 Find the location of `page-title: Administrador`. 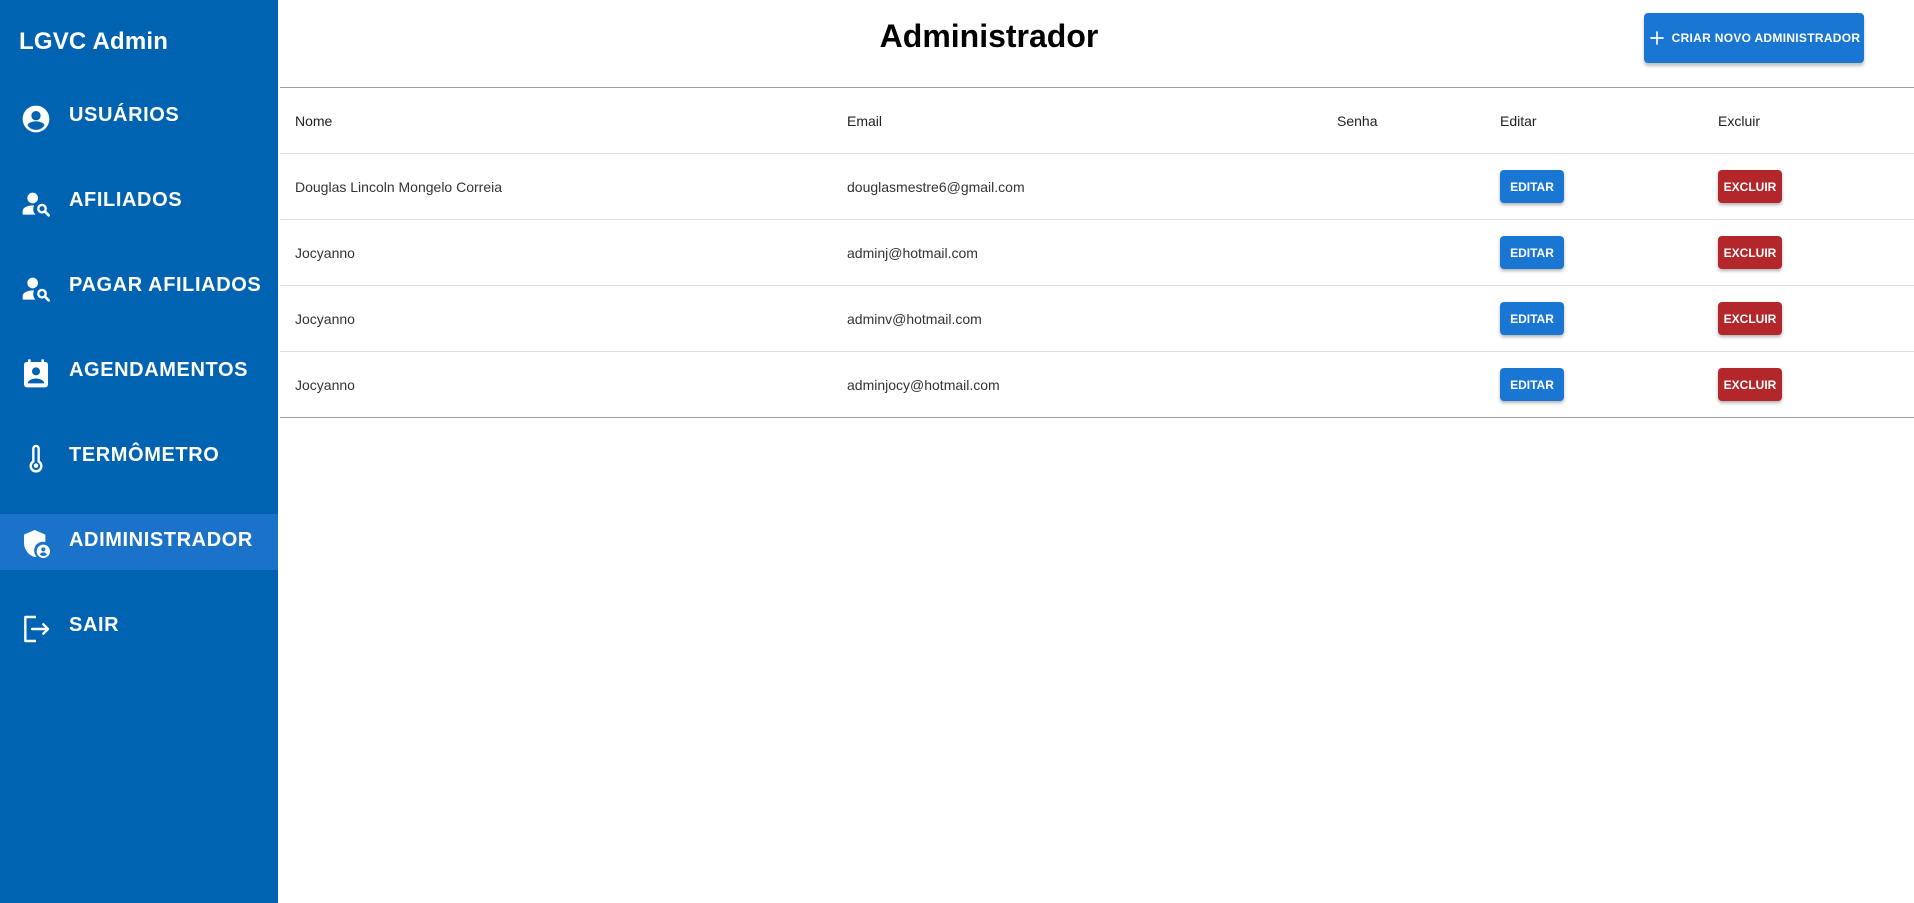

page-title: Administrador is located at coordinates (989, 36).